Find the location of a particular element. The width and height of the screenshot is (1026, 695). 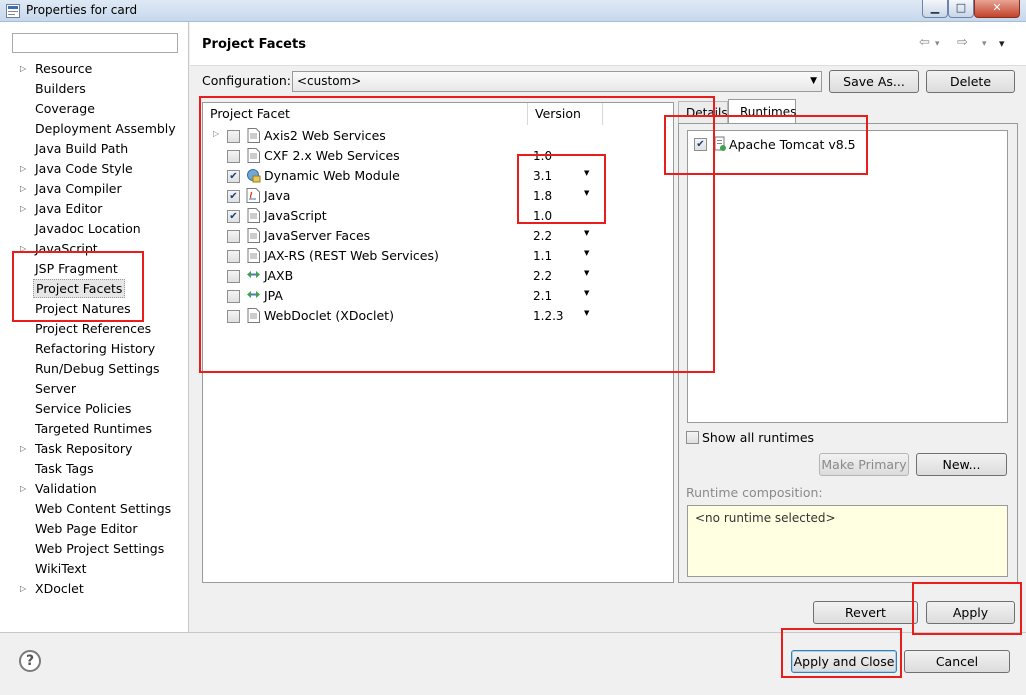

configuration-select: <custom> ▼ is located at coordinates (557, 81).